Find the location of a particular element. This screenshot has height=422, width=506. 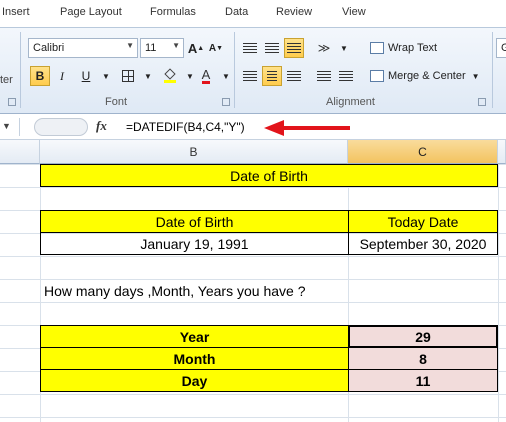

increase-indent-icon is located at coordinates (346, 76).